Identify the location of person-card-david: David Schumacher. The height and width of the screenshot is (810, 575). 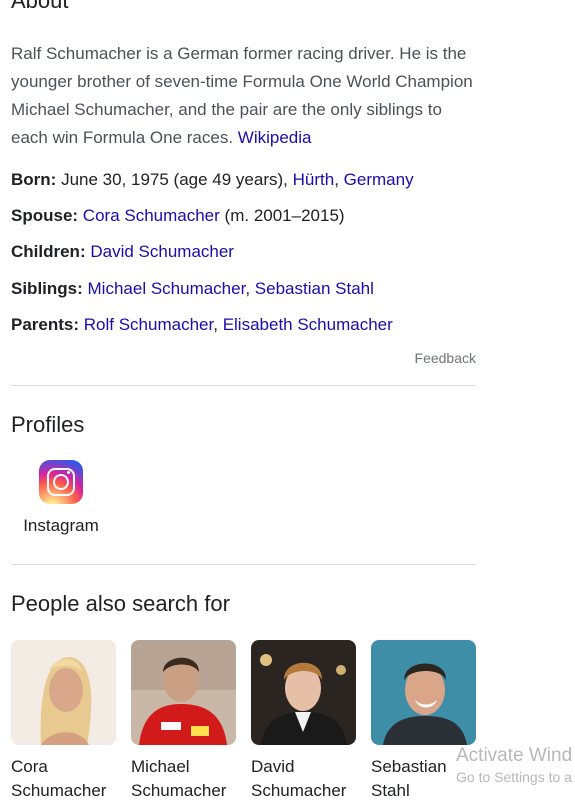
(303, 721).